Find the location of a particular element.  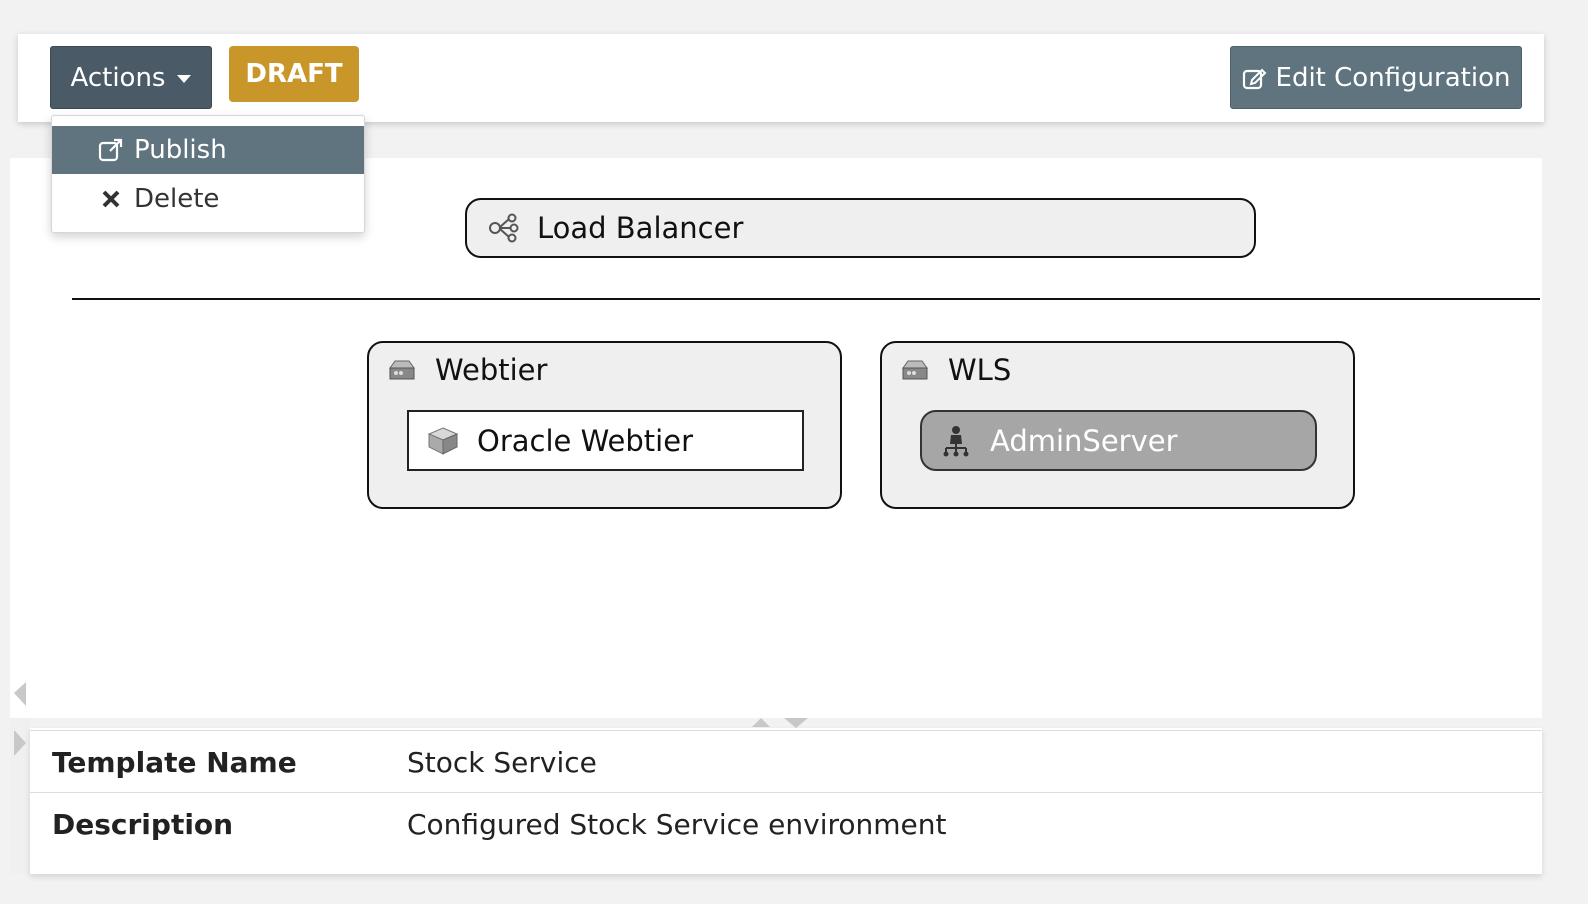

tier-title: WLS is located at coordinates (955, 370).